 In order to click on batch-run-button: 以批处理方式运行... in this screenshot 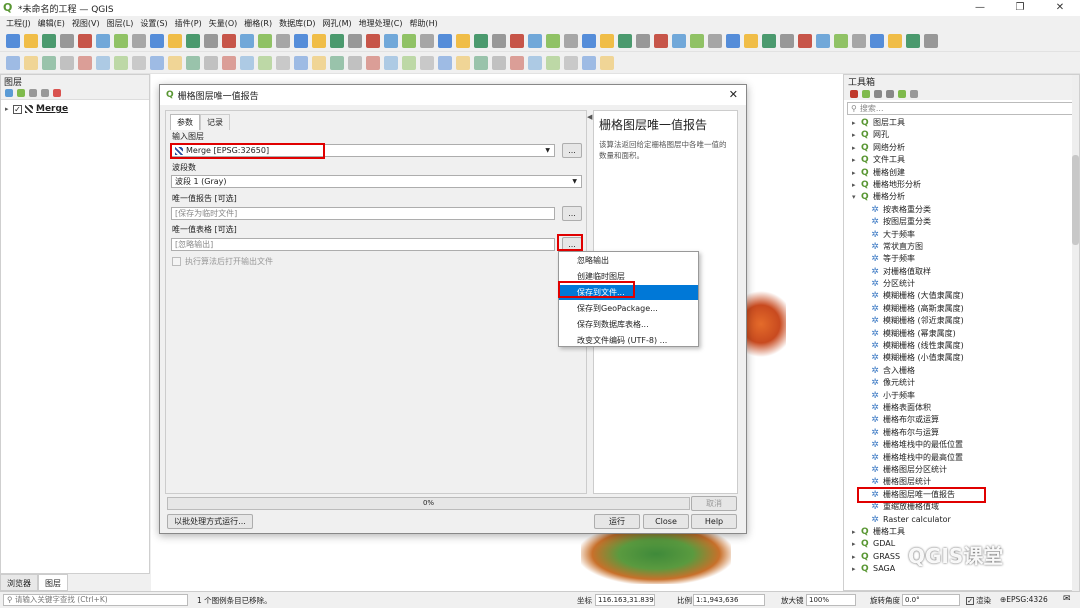, I will do `click(210, 521)`.